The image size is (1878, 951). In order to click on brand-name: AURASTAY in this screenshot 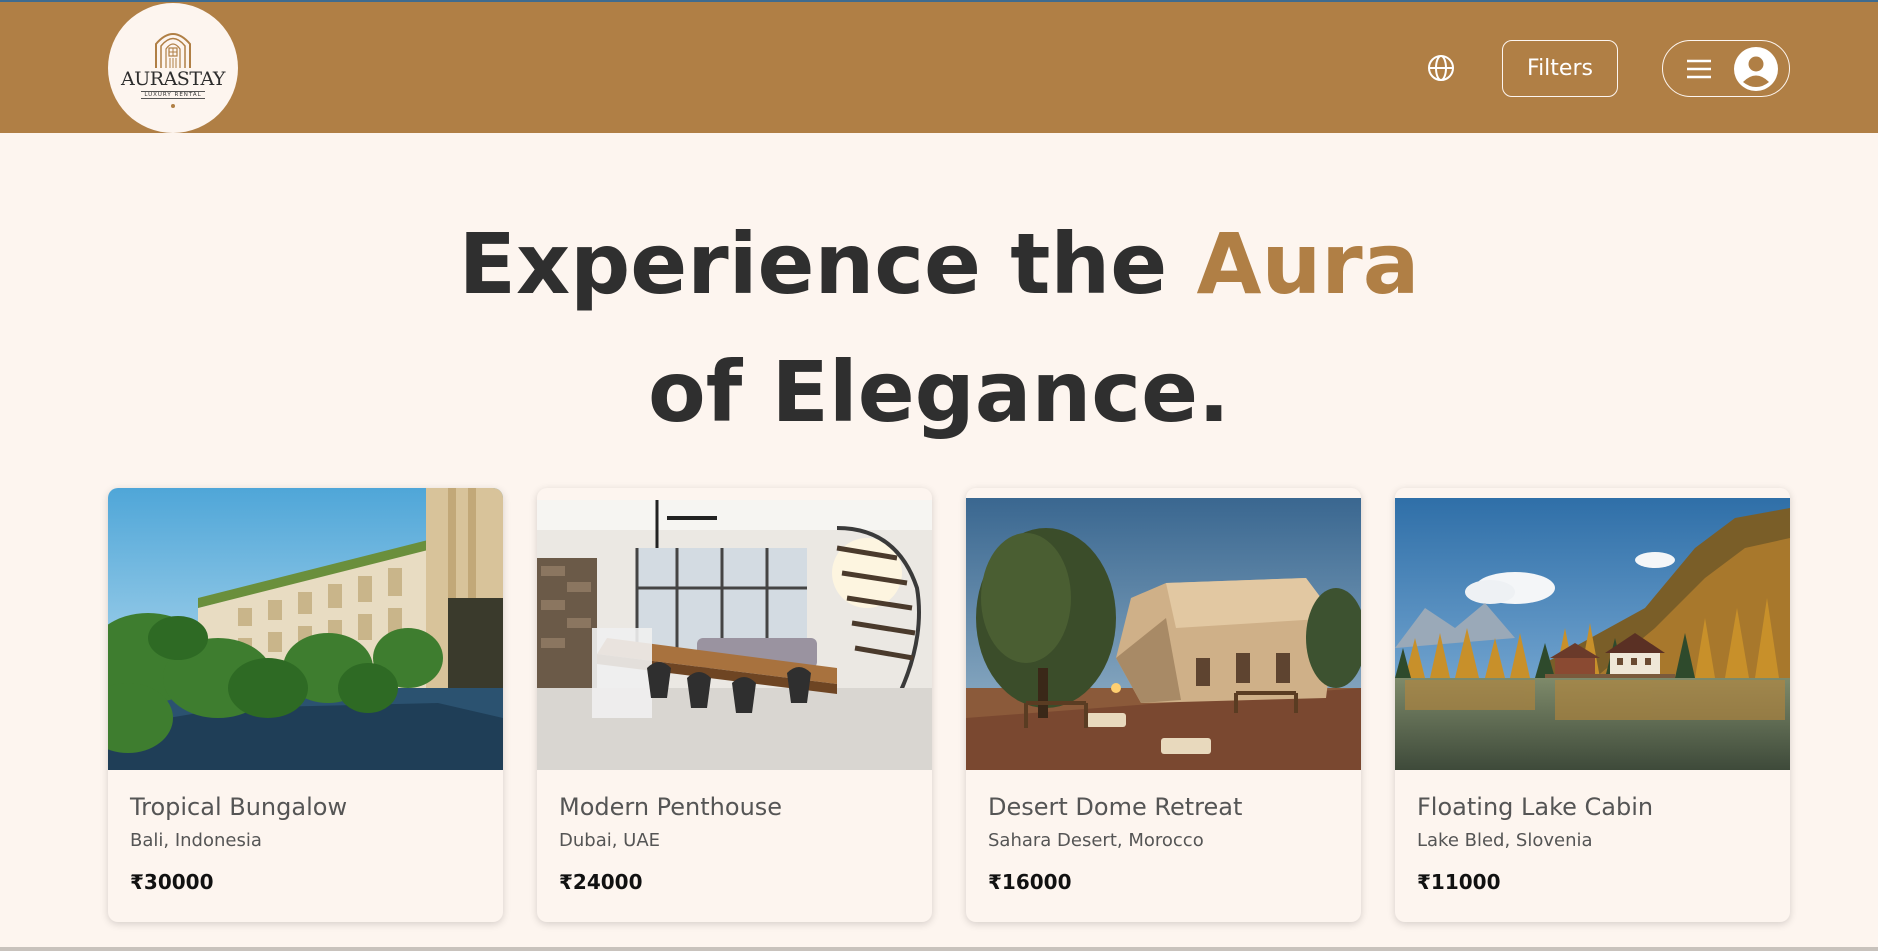, I will do `click(173, 79)`.